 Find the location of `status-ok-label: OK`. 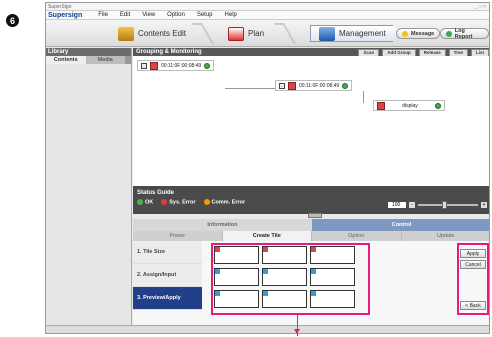

status-ok-label: OK is located at coordinates (149, 202).